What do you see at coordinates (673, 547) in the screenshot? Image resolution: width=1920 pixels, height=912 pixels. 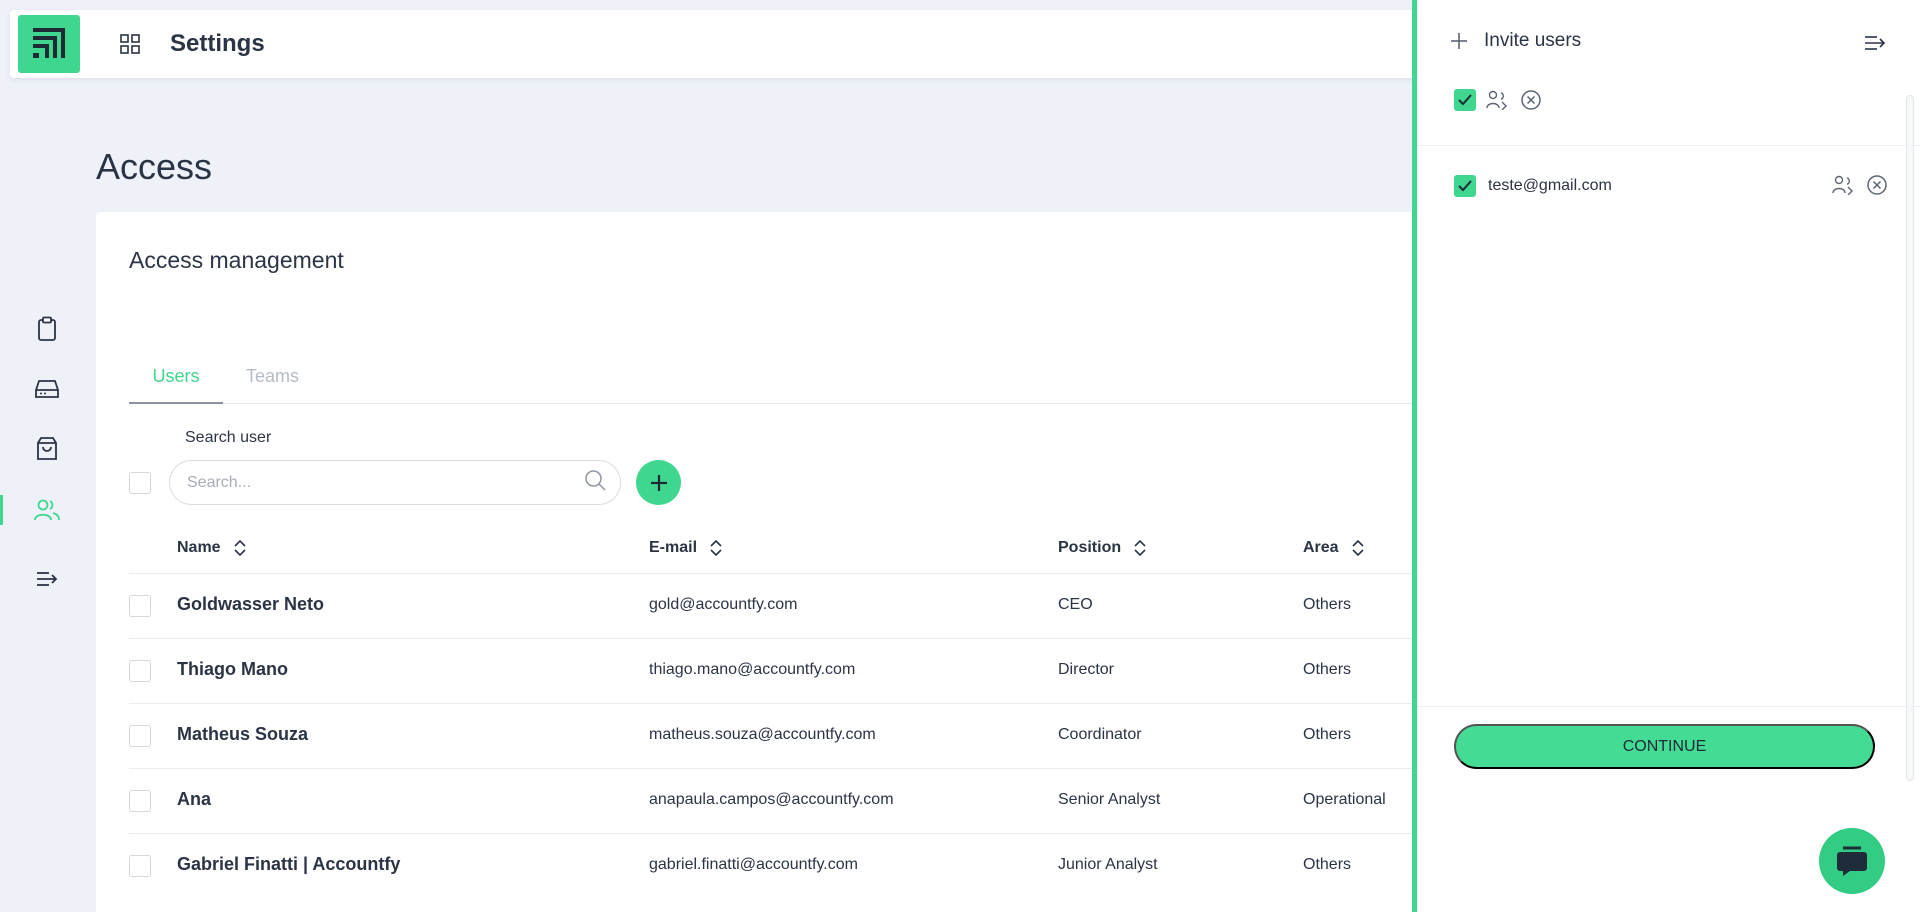 I see `column-email-label: E-mail` at bounding box center [673, 547].